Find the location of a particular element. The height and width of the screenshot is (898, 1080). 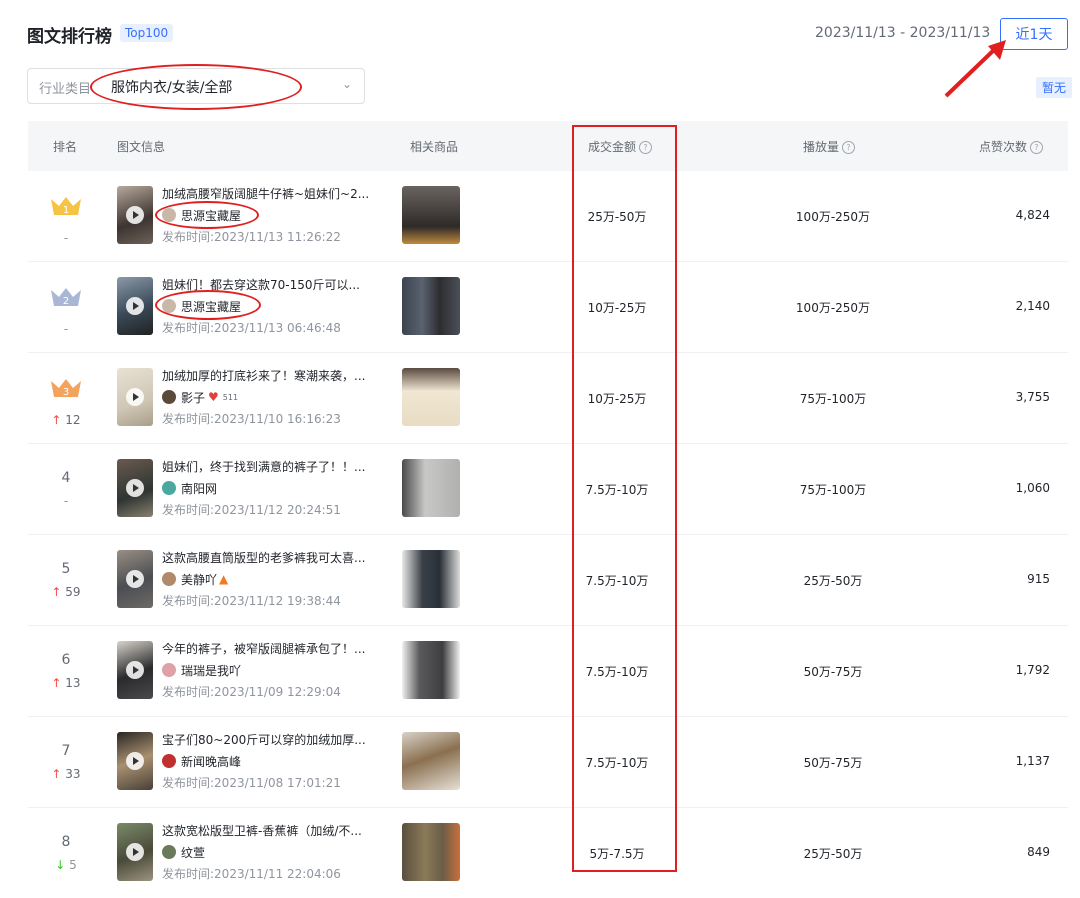

arrow-down-icon: ↓ is located at coordinates (60, 865).